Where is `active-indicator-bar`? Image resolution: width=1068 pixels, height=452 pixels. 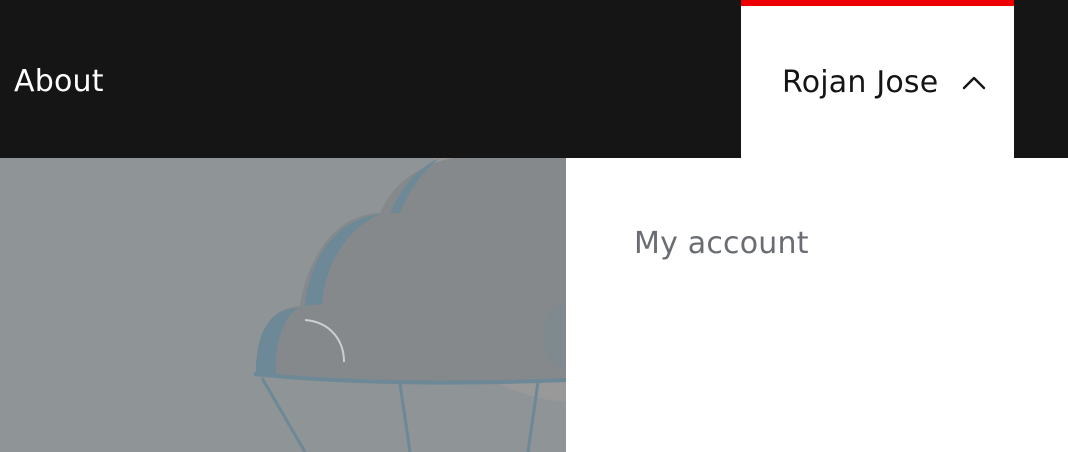
active-indicator-bar is located at coordinates (877, 3).